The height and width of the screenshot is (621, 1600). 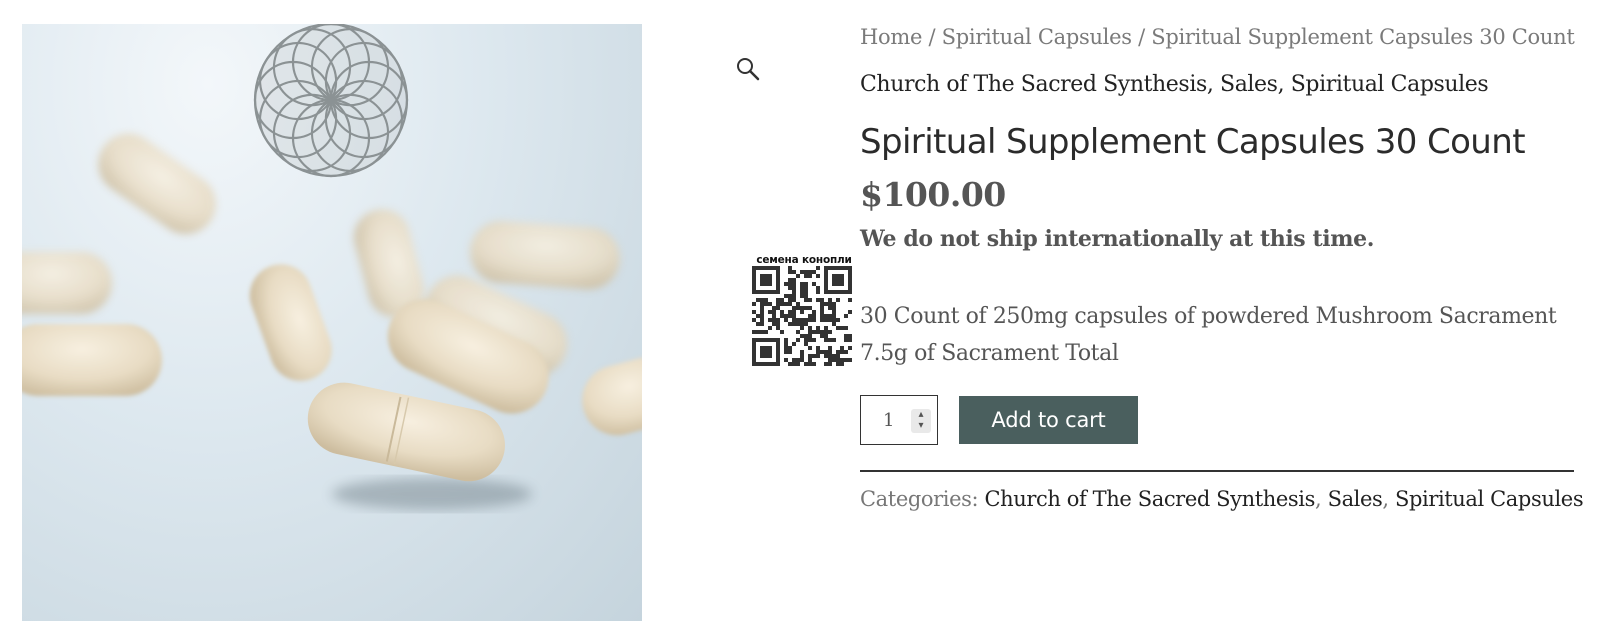 What do you see at coordinates (748, 69) in the screenshot?
I see `magnifier-icon` at bounding box center [748, 69].